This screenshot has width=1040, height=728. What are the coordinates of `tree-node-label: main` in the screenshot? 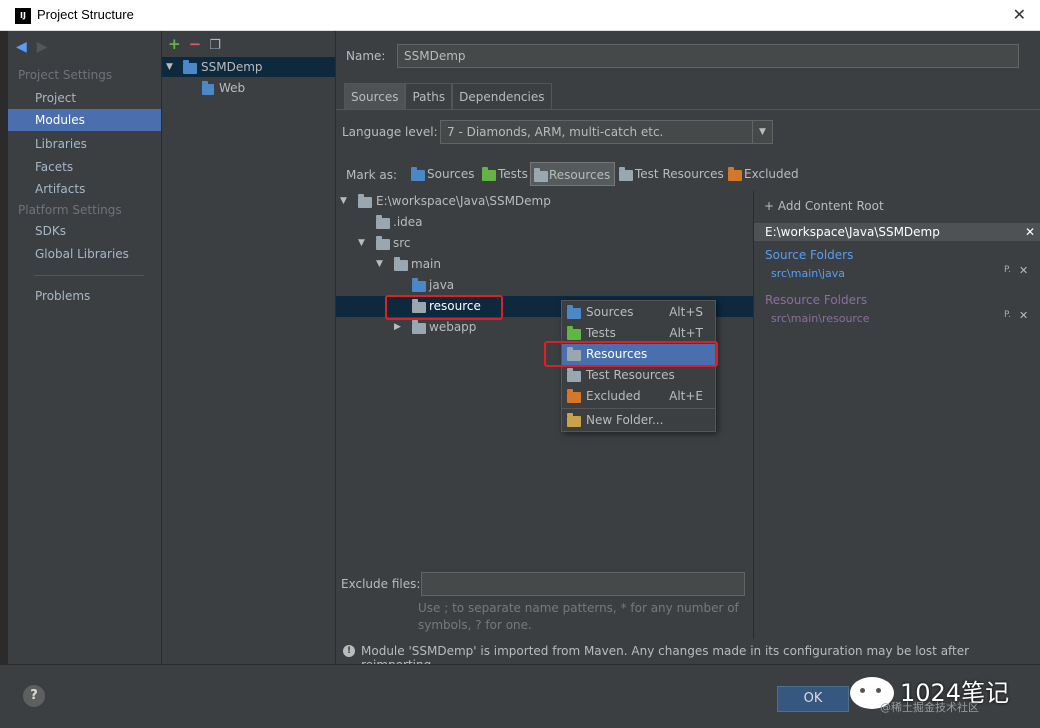 It's located at (426, 264).